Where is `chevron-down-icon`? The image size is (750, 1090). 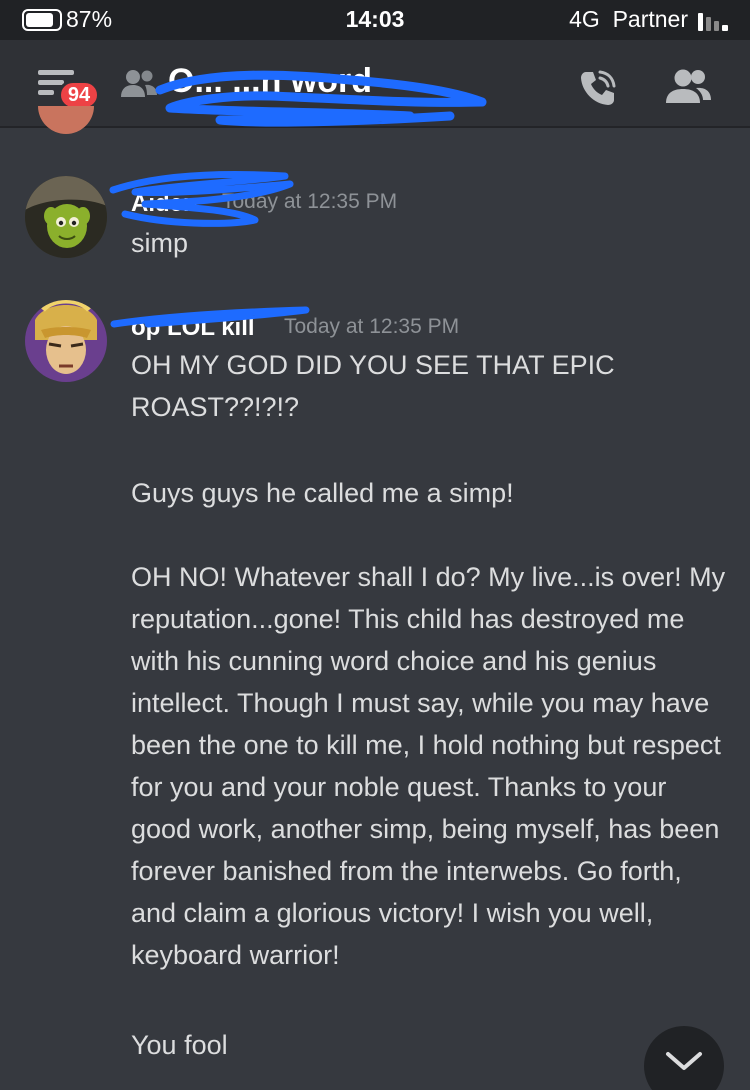 chevron-down-icon is located at coordinates (684, 1061).